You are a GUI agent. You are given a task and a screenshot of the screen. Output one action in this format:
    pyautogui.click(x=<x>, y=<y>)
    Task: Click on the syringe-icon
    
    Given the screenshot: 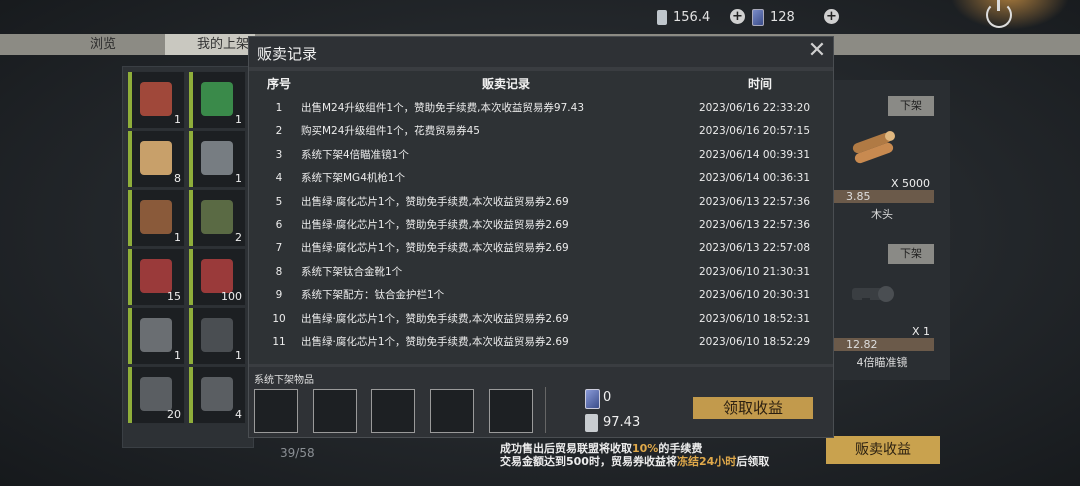 What is the action you would take?
    pyautogui.click(x=217, y=158)
    